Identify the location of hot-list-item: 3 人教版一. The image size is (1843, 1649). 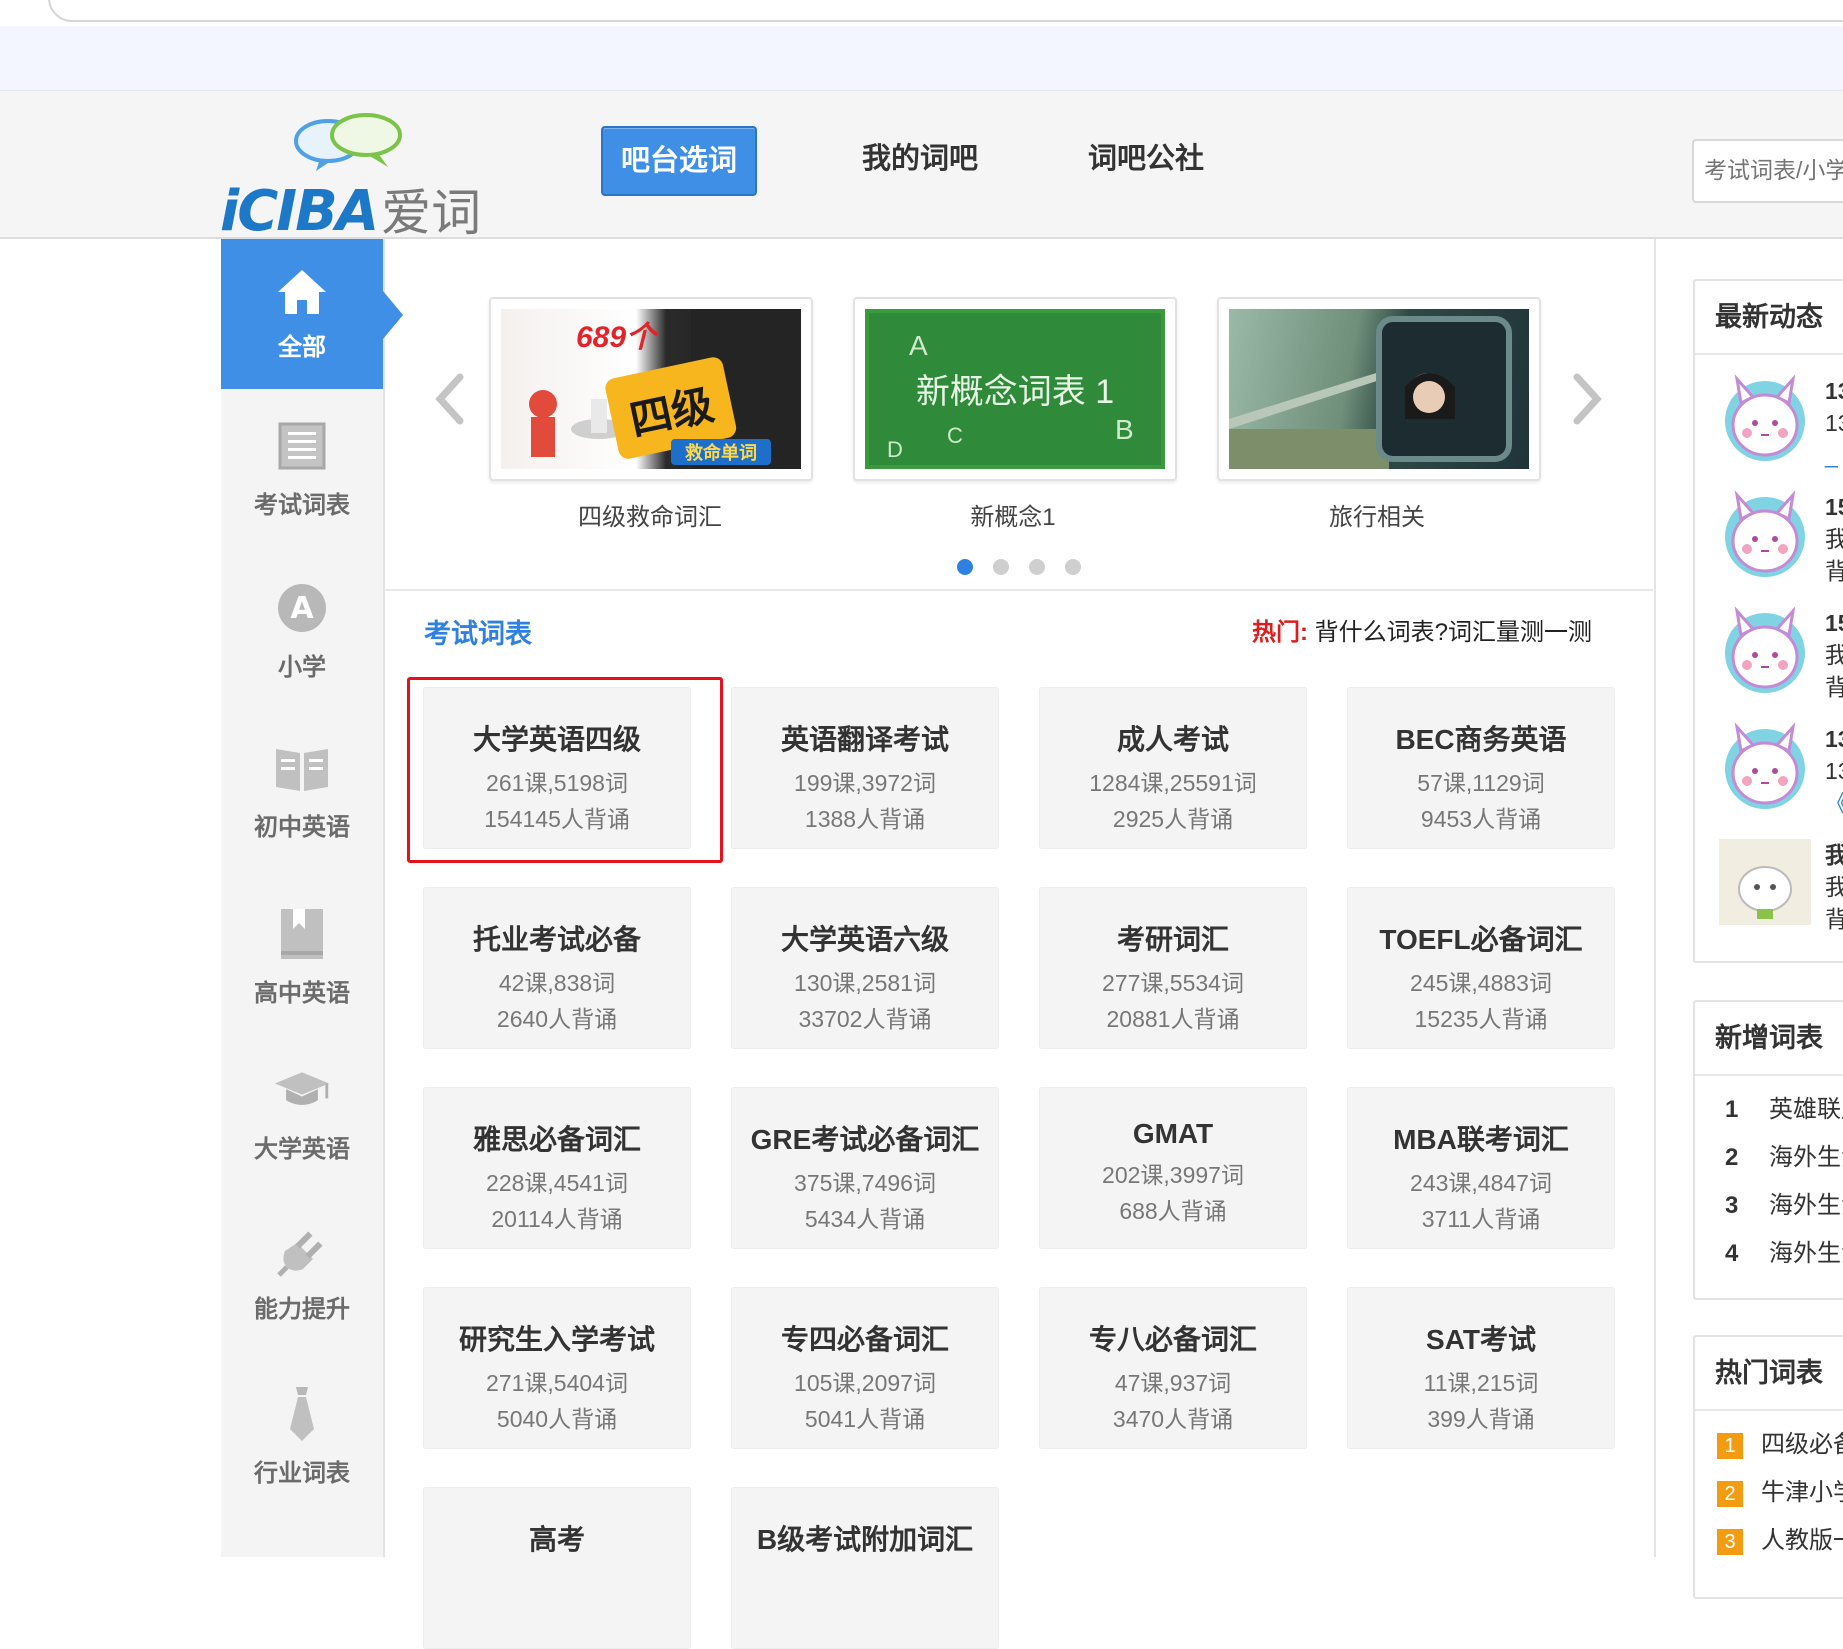
(1769, 1541).